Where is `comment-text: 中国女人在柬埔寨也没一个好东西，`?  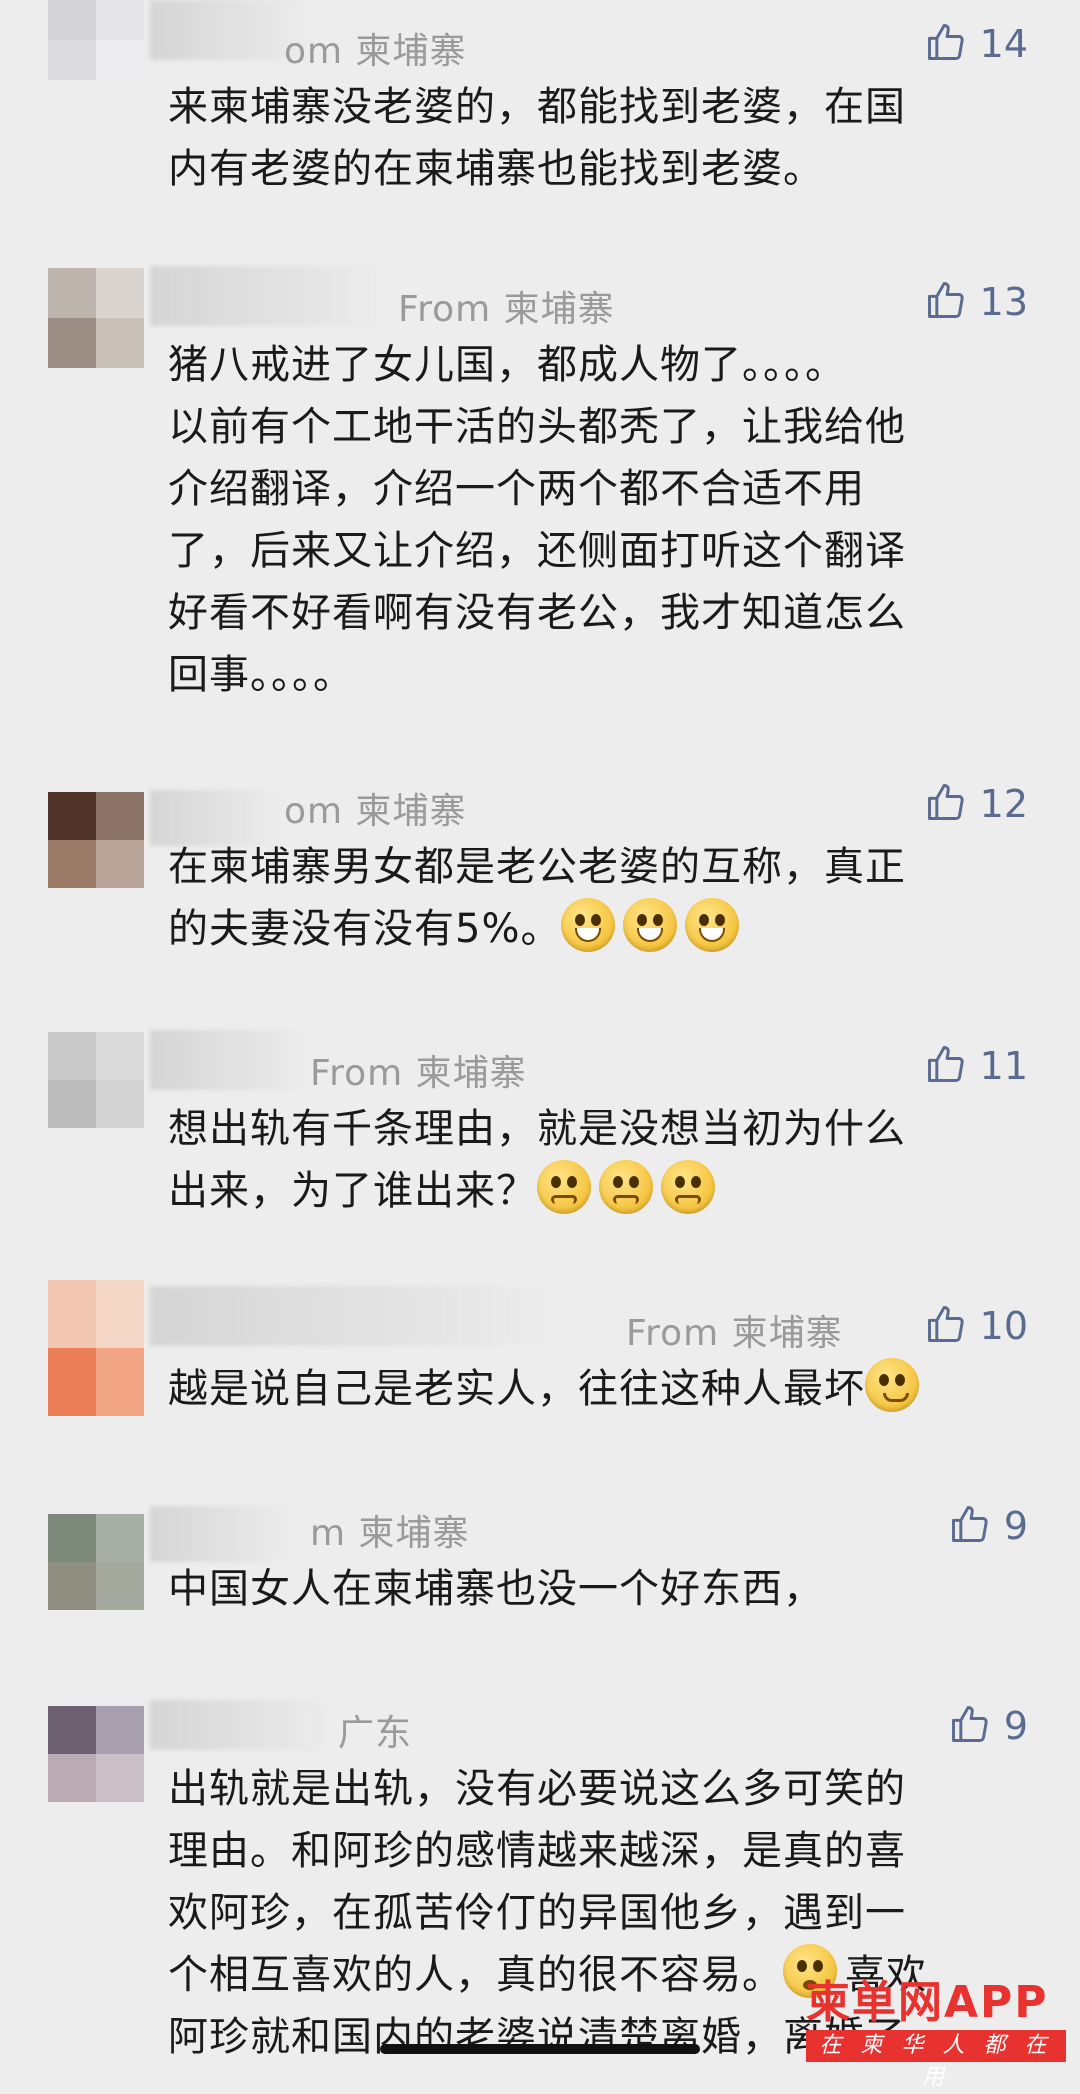
comment-text: 中国女人在柬埔寨也没一个好东西， is located at coordinates (496, 1589).